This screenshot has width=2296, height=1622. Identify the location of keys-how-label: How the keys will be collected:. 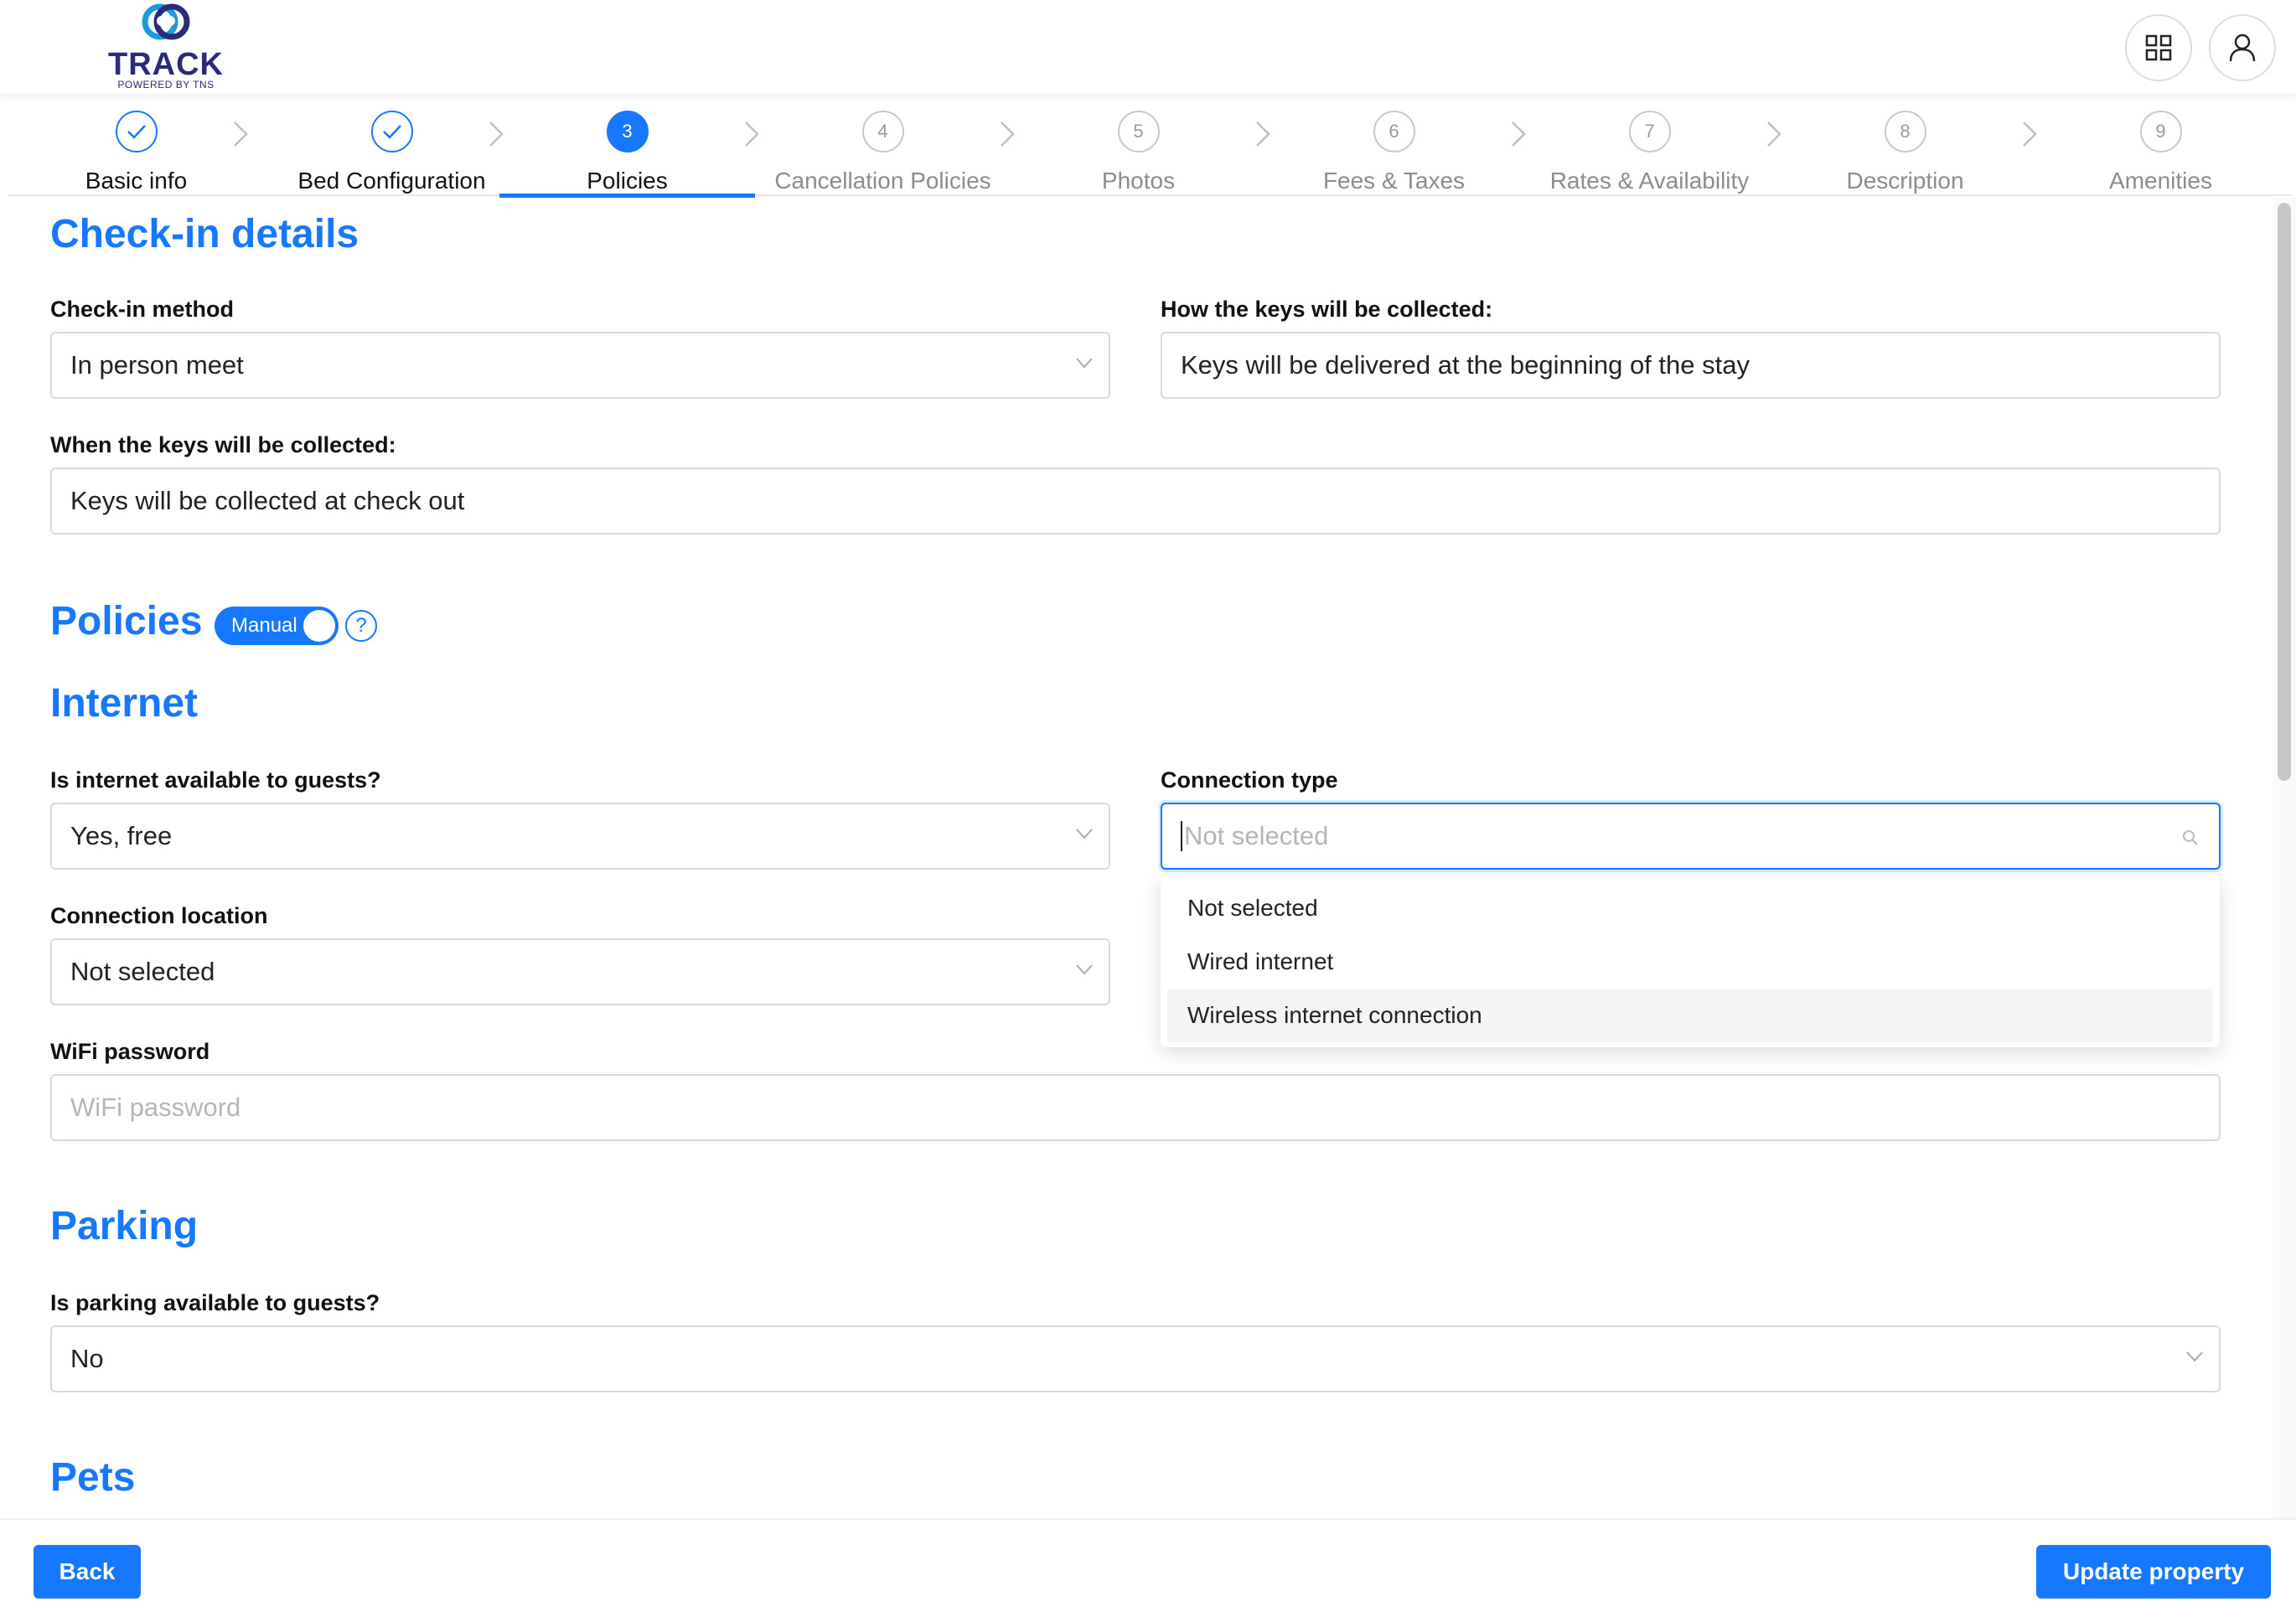
(1327, 309).